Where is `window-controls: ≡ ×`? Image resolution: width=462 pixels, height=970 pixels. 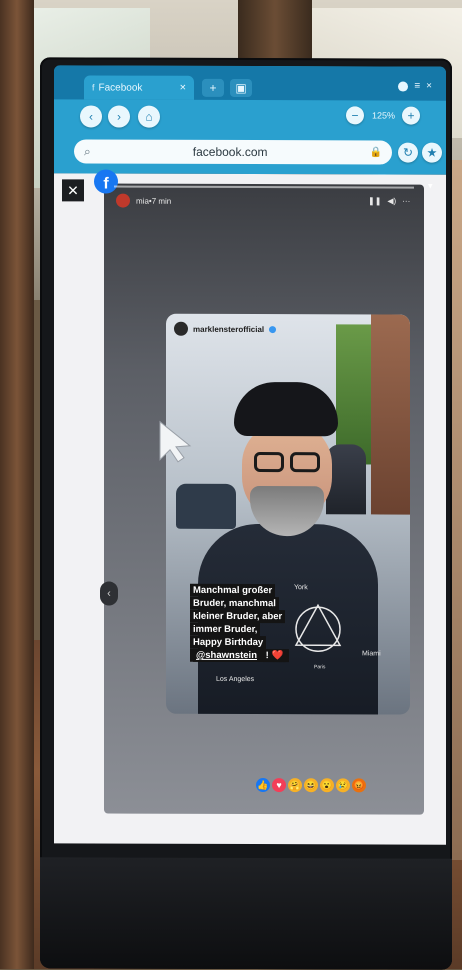
window-controls: ≡ × is located at coordinates (415, 86).